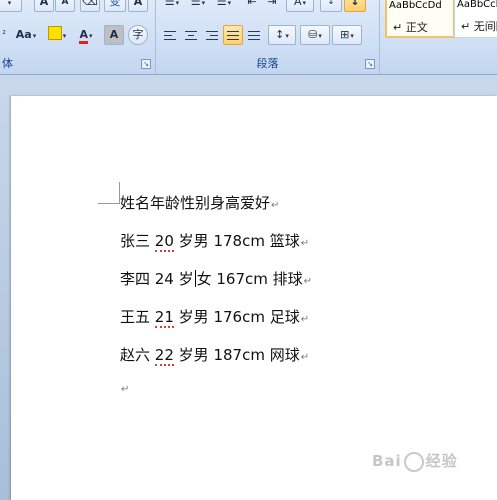  I want to click on style-normal-name: ↵ 正文, so click(410, 27).